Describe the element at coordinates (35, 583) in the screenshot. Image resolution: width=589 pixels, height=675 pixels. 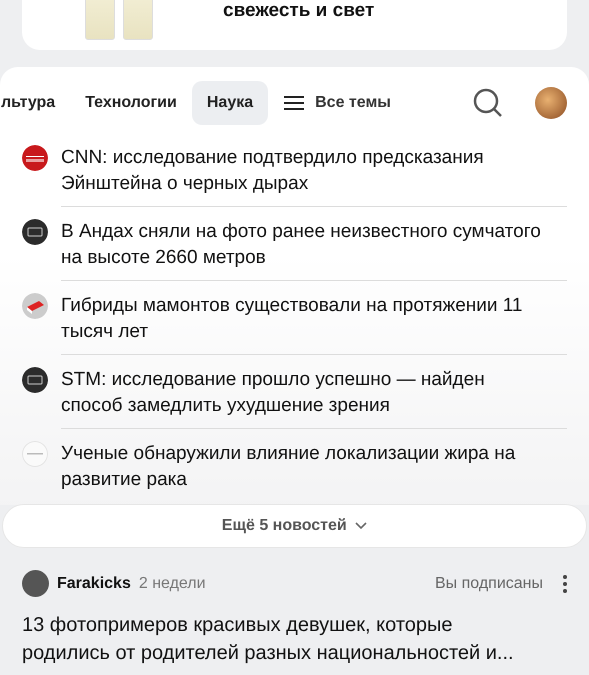
I see `author-avatar` at that location.